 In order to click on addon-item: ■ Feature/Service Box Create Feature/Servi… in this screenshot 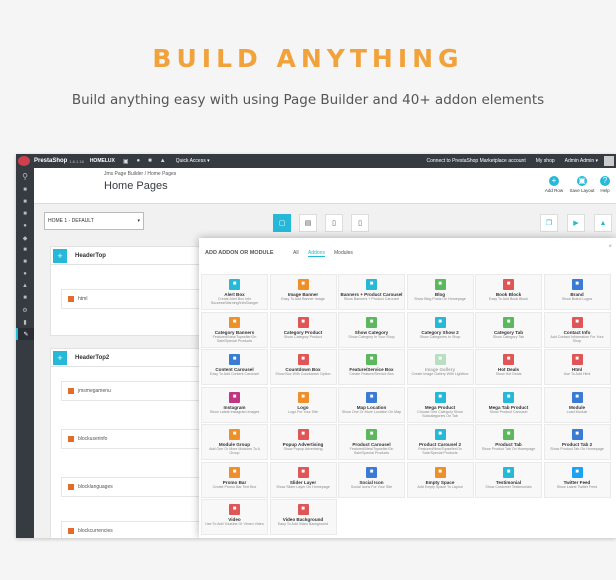, I will do `click(371, 367)`.